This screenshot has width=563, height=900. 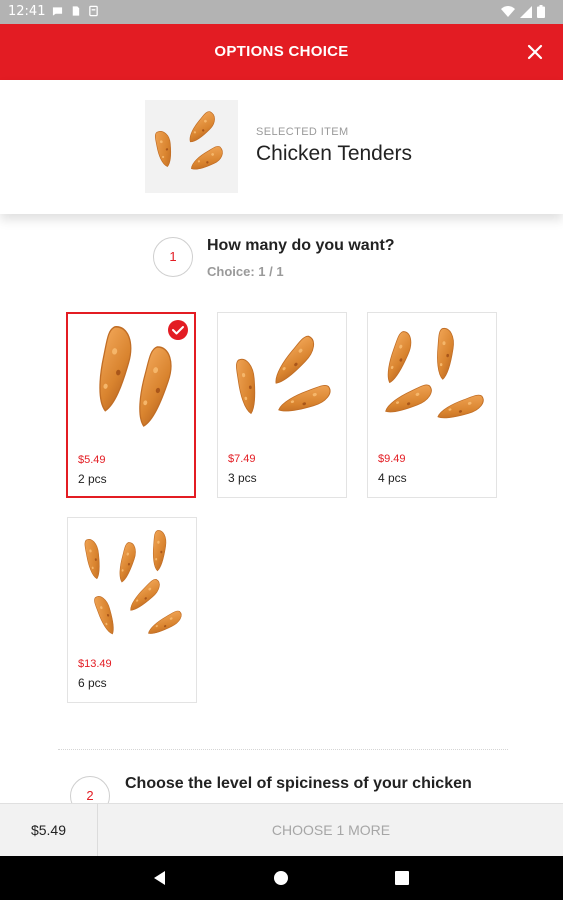 I want to click on option-card-4-pcs: $9.49 4 pcs, so click(x=432, y=405).